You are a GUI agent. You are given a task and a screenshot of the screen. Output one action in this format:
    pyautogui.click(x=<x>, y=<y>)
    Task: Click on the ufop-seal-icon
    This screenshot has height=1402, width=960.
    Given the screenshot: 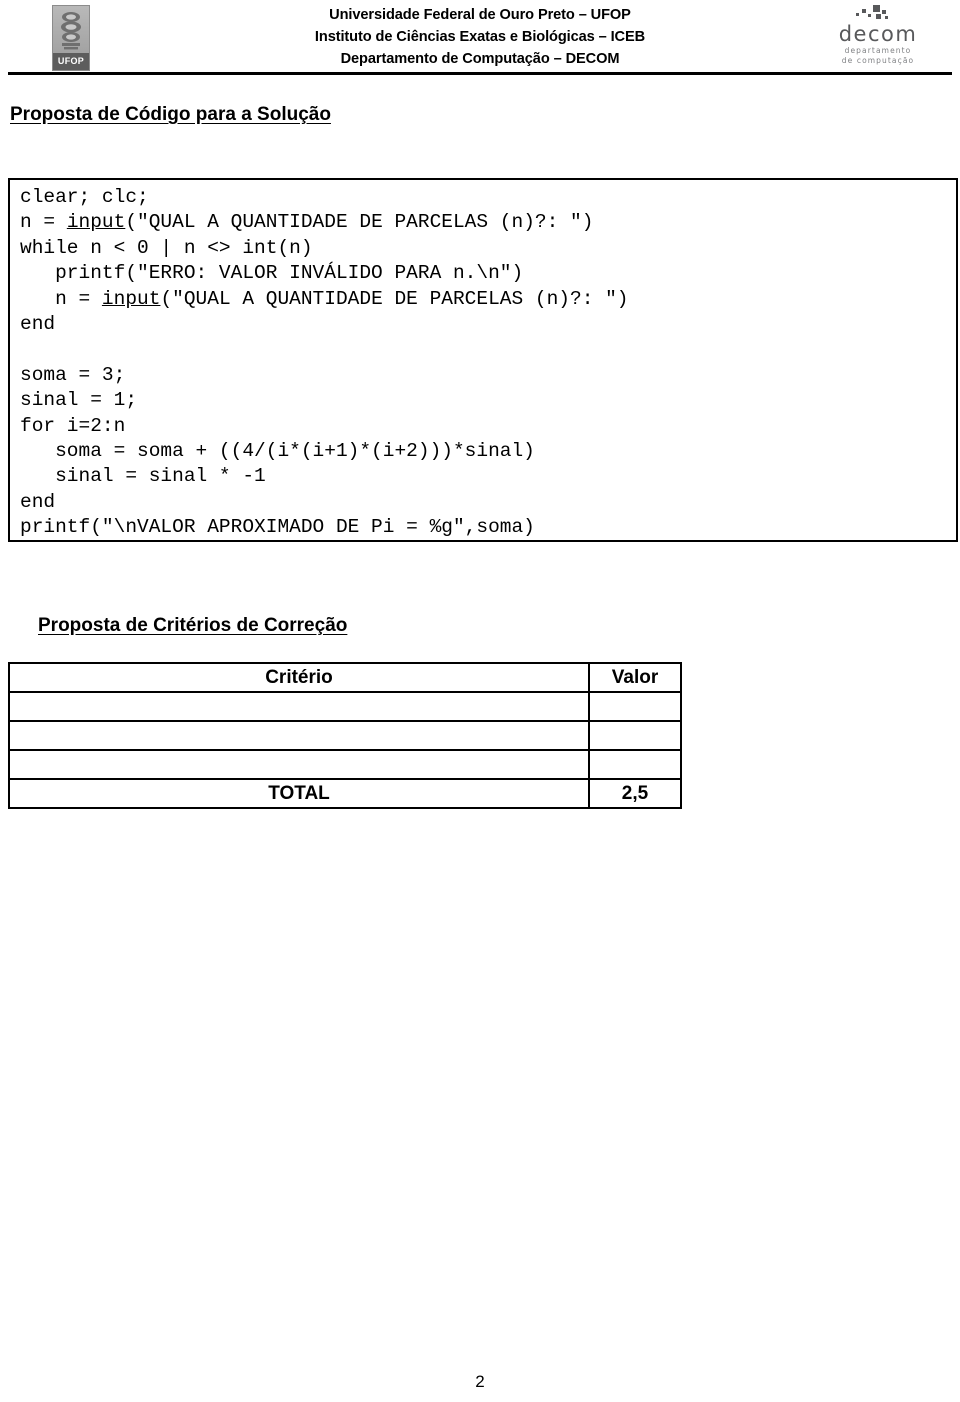 What is the action you would take?
    pyautogui.click(x=71, y=31)
    